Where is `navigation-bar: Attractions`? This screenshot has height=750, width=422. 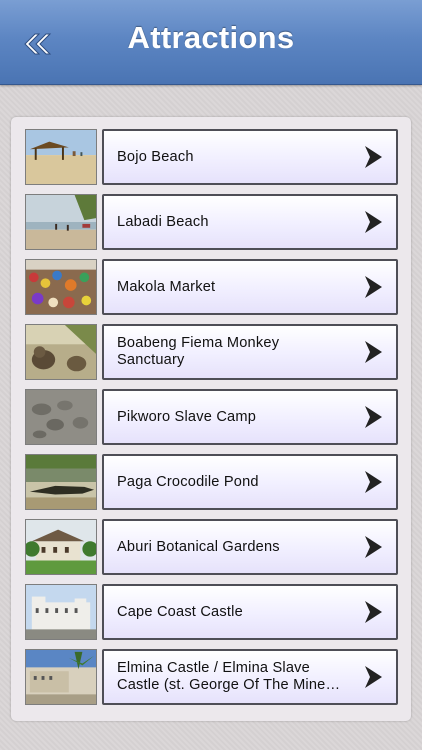
navigation-bar: Attractions is located at coordinates (211, 42).